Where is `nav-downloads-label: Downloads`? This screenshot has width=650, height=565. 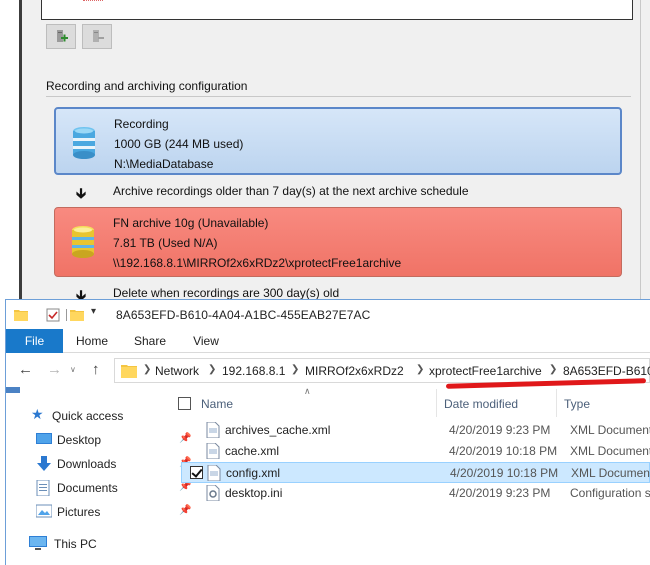
nav-downloads-label: Downloads is located at coordinates (87, 464).